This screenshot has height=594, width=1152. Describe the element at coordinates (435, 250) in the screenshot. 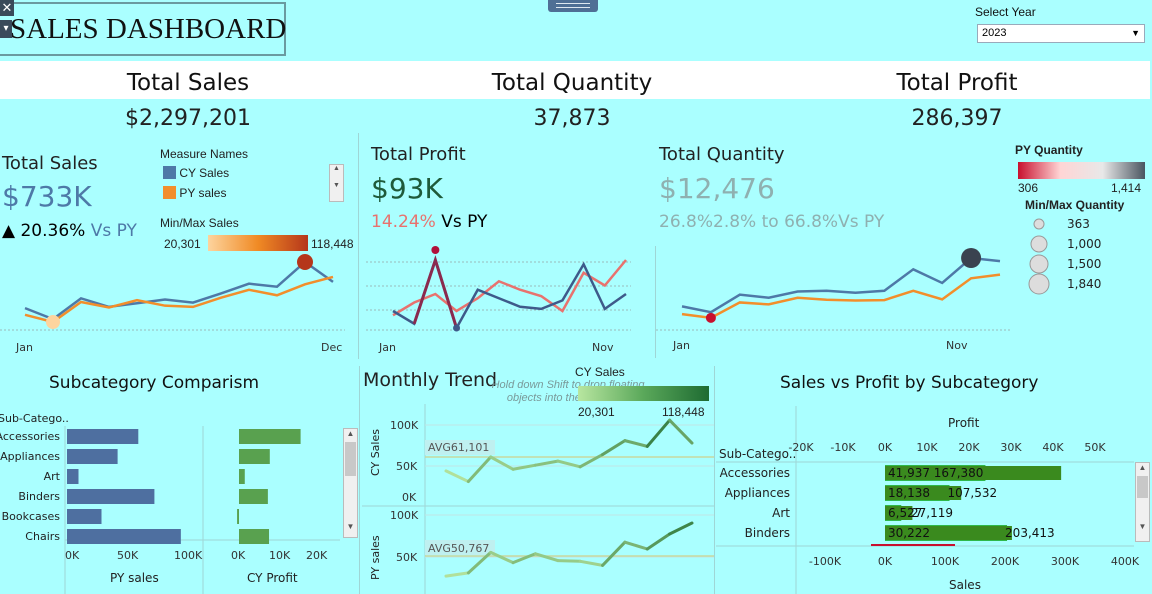

I see `max-profit-marker` at that location.